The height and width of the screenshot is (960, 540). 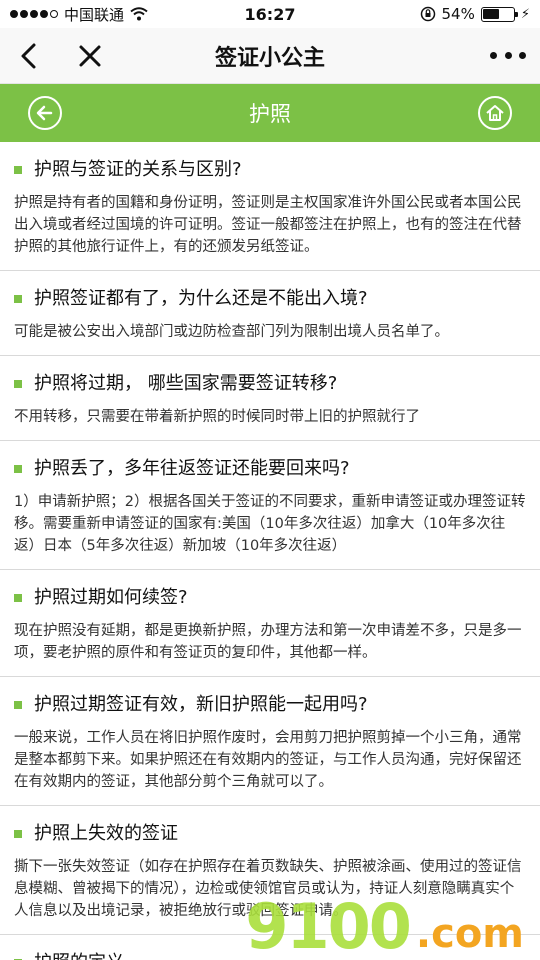 I want to click on item-title: 护照签证都有了，为什么还是不能出入境?, so click(x=201, y=298).